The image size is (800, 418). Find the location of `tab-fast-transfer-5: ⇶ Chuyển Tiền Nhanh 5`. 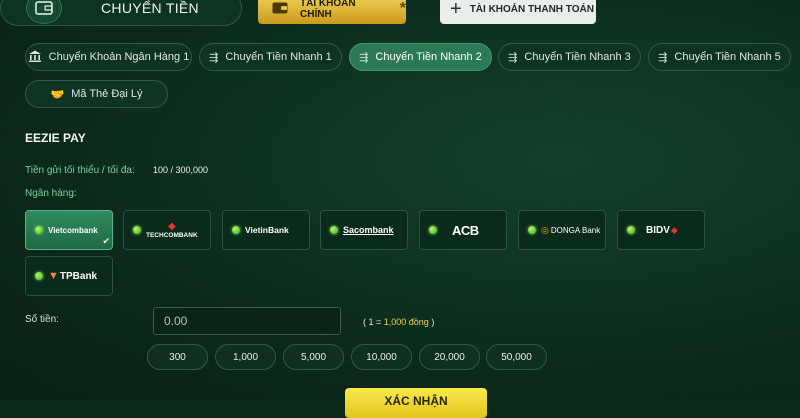

tab-fast-transfer-5: ⇶ Chuyển Tiền Nhanh 5 is located at coordinates (719, 57).